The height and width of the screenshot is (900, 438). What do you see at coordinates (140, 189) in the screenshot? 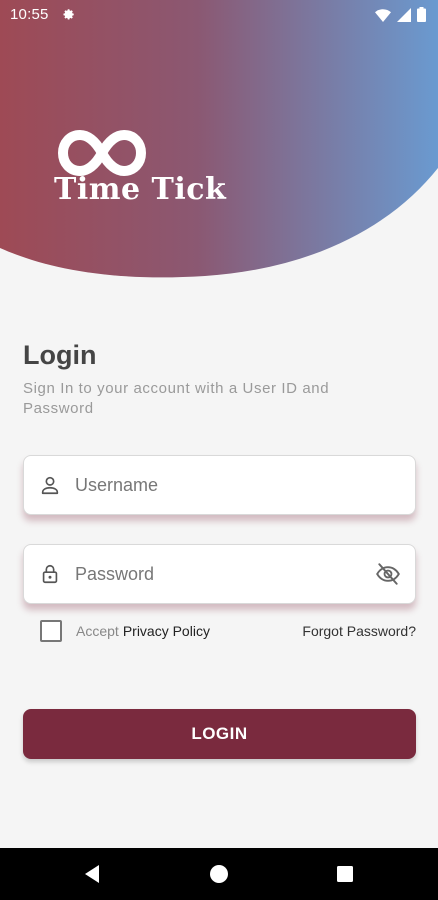
I see `app-name: Time Tick` at bounding box center [140, 189].